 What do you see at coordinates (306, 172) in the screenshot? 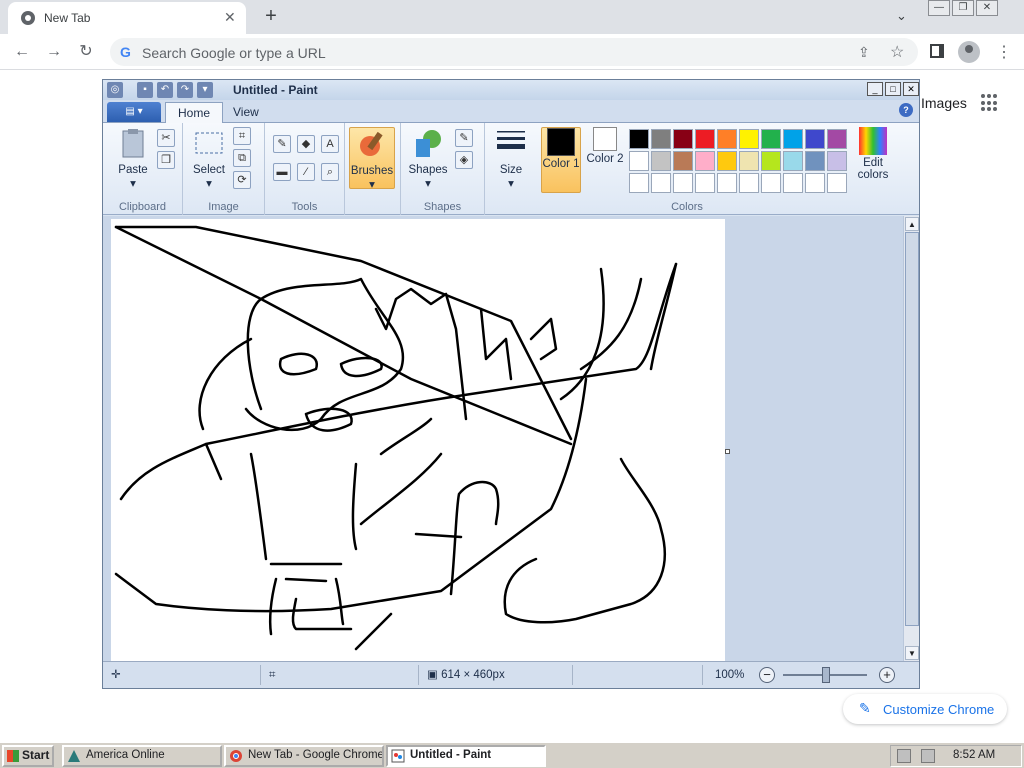
I see `color-picker-icon: ⁄` at bounding box center [306, 172].